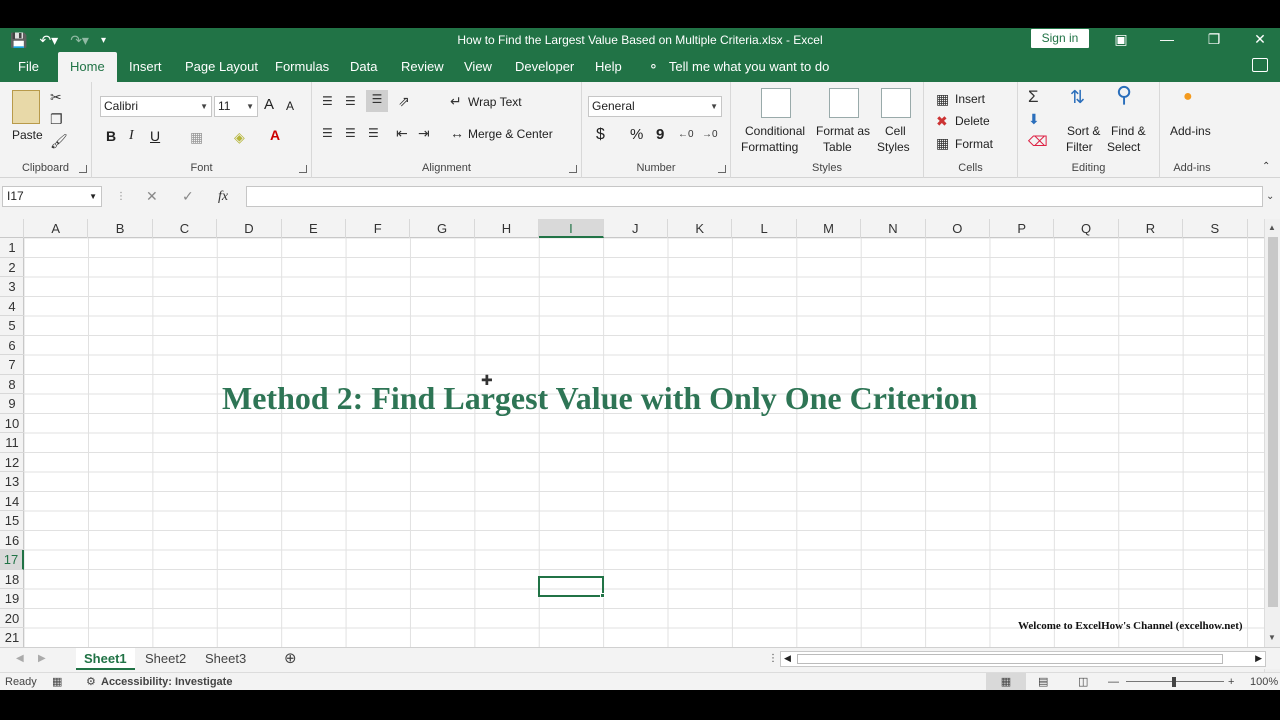 The height and width of the screenshot is (720, 1280). Describe the element at coordinates (131, 136) in the screenshot. I see `italic-button: I` at that location.